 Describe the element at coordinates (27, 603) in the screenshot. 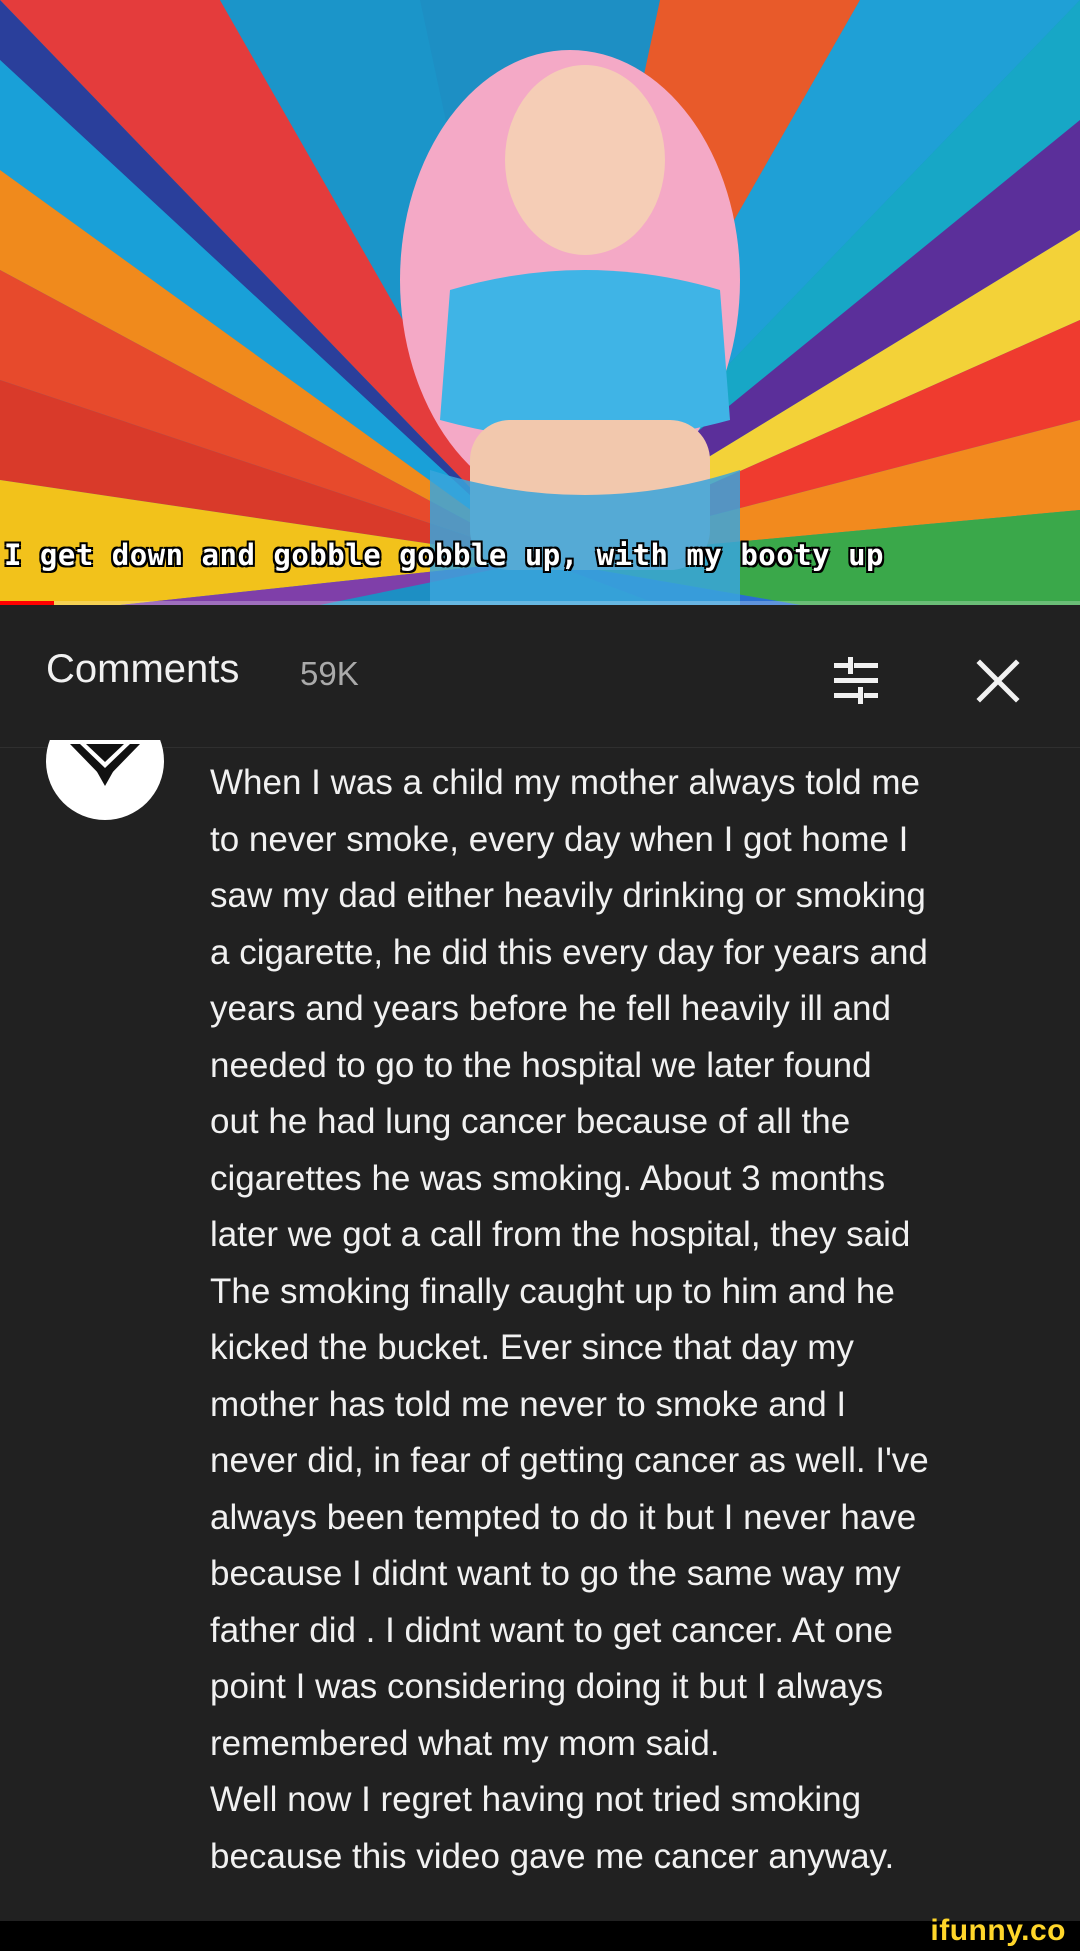

I see `video-progress-fill` at that location.